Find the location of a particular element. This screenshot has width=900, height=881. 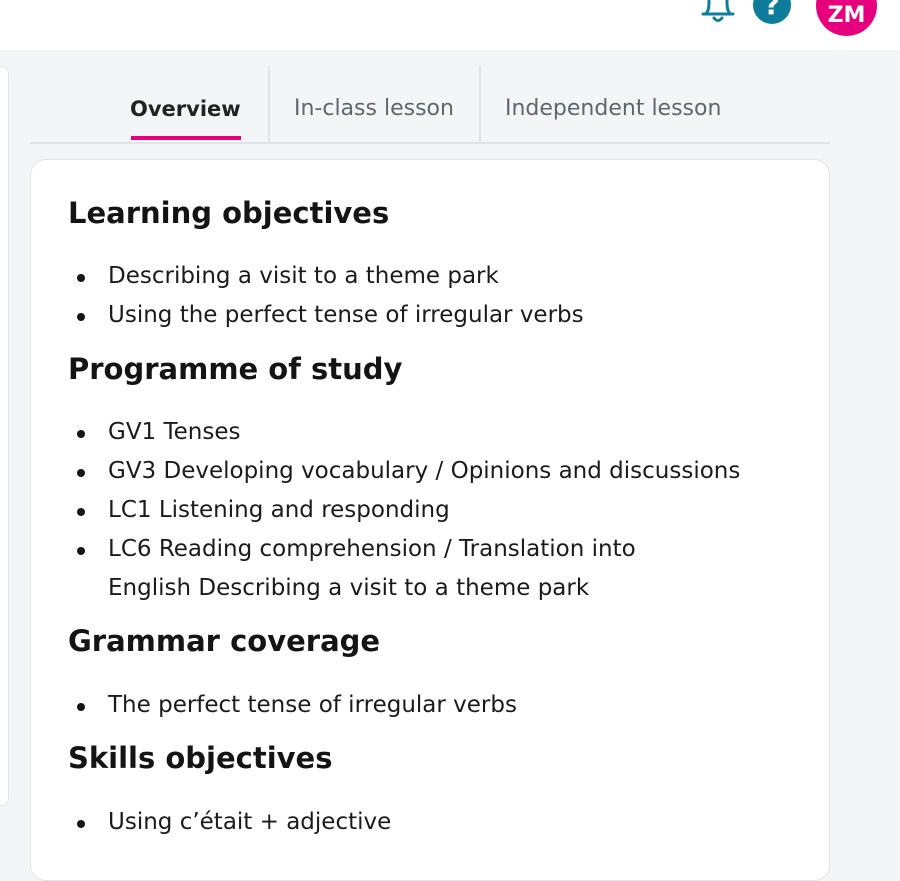

list-item: Using c’était + adjective is located at coordinates (250, 822).